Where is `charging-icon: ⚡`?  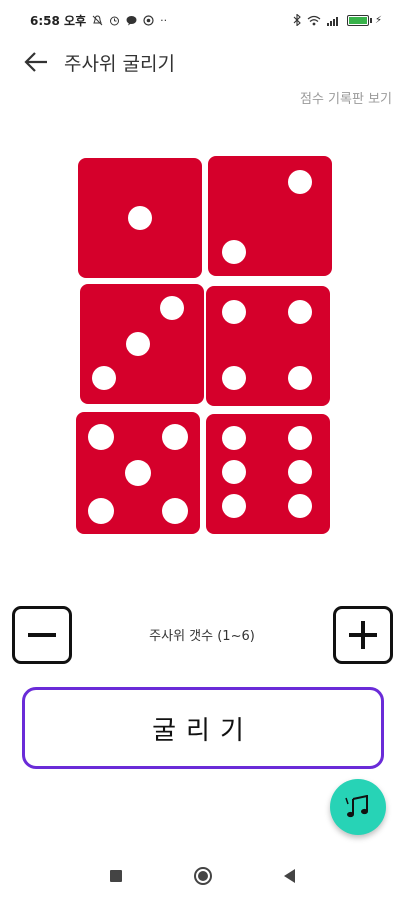 charging-icon: ⚡ is located at coordinates (378, 20).